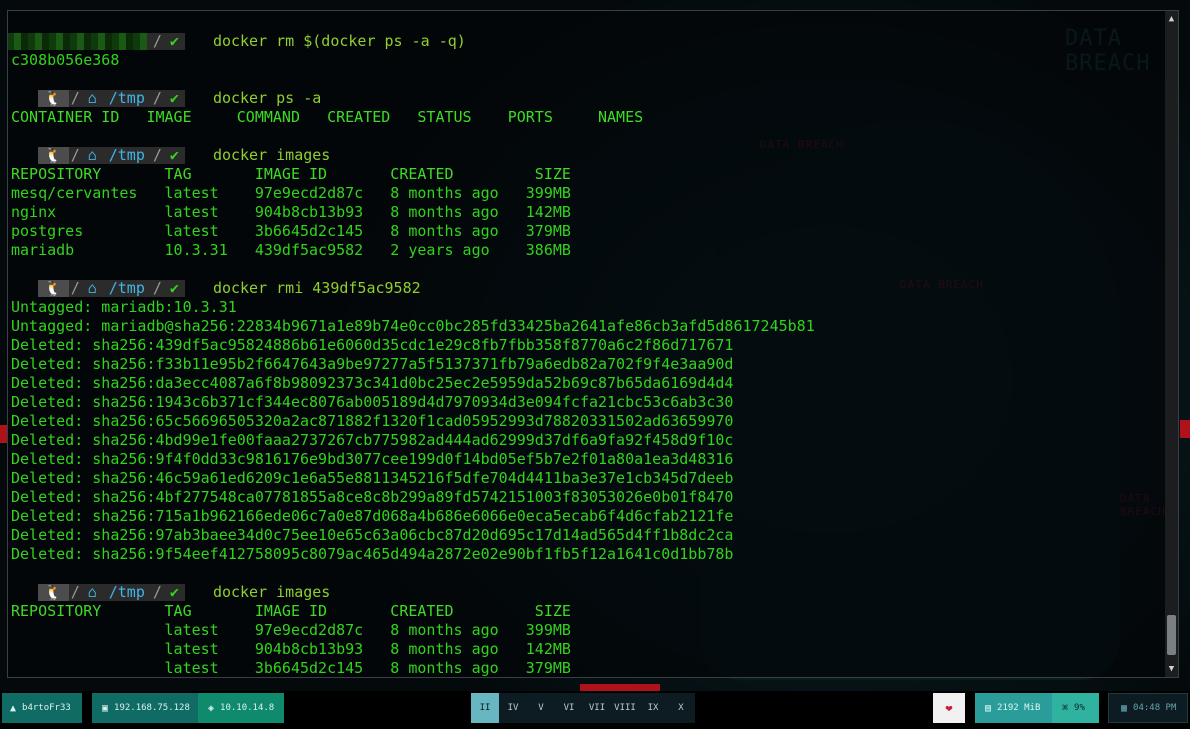  I want to click on vpn-ip: 10.10.14.8, so click(247, 708).